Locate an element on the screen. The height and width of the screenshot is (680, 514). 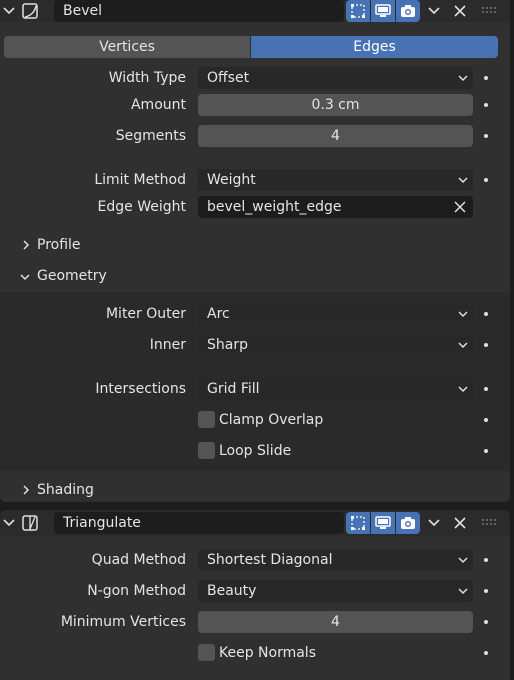
animate-amount-dot is located at coordinates (486, 105).